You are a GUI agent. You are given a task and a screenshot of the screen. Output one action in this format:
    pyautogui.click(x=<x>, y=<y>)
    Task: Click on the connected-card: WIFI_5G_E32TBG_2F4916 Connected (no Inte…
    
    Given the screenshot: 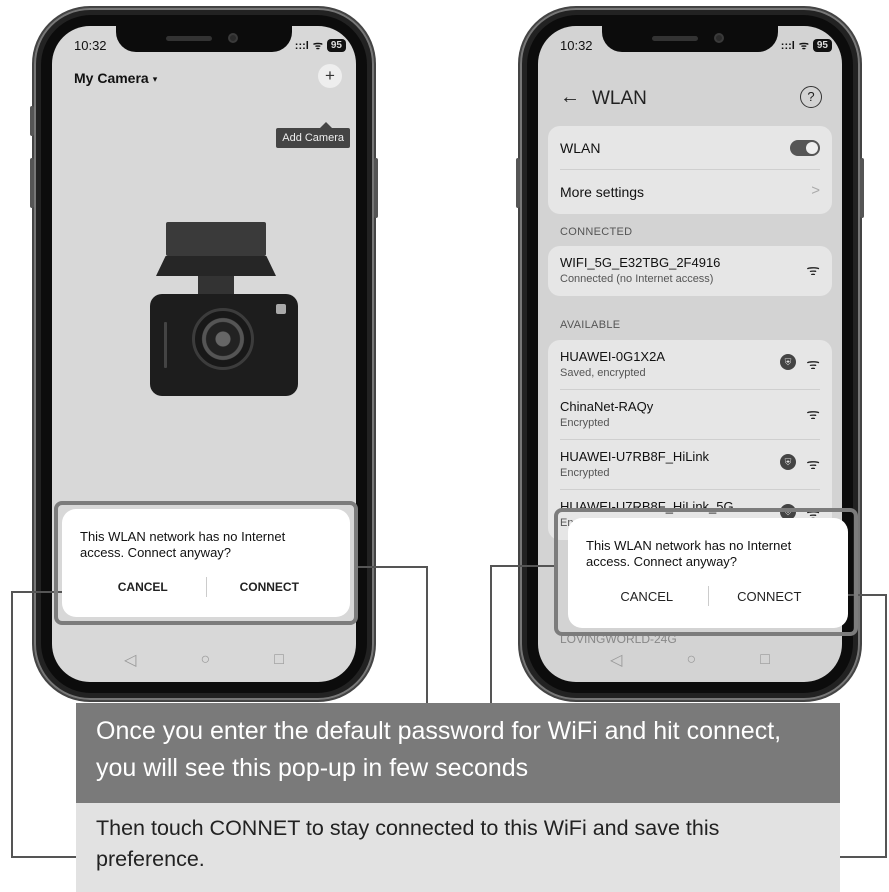 What is the action you would take?
    pyautogui.click(x=690, y=271)
    